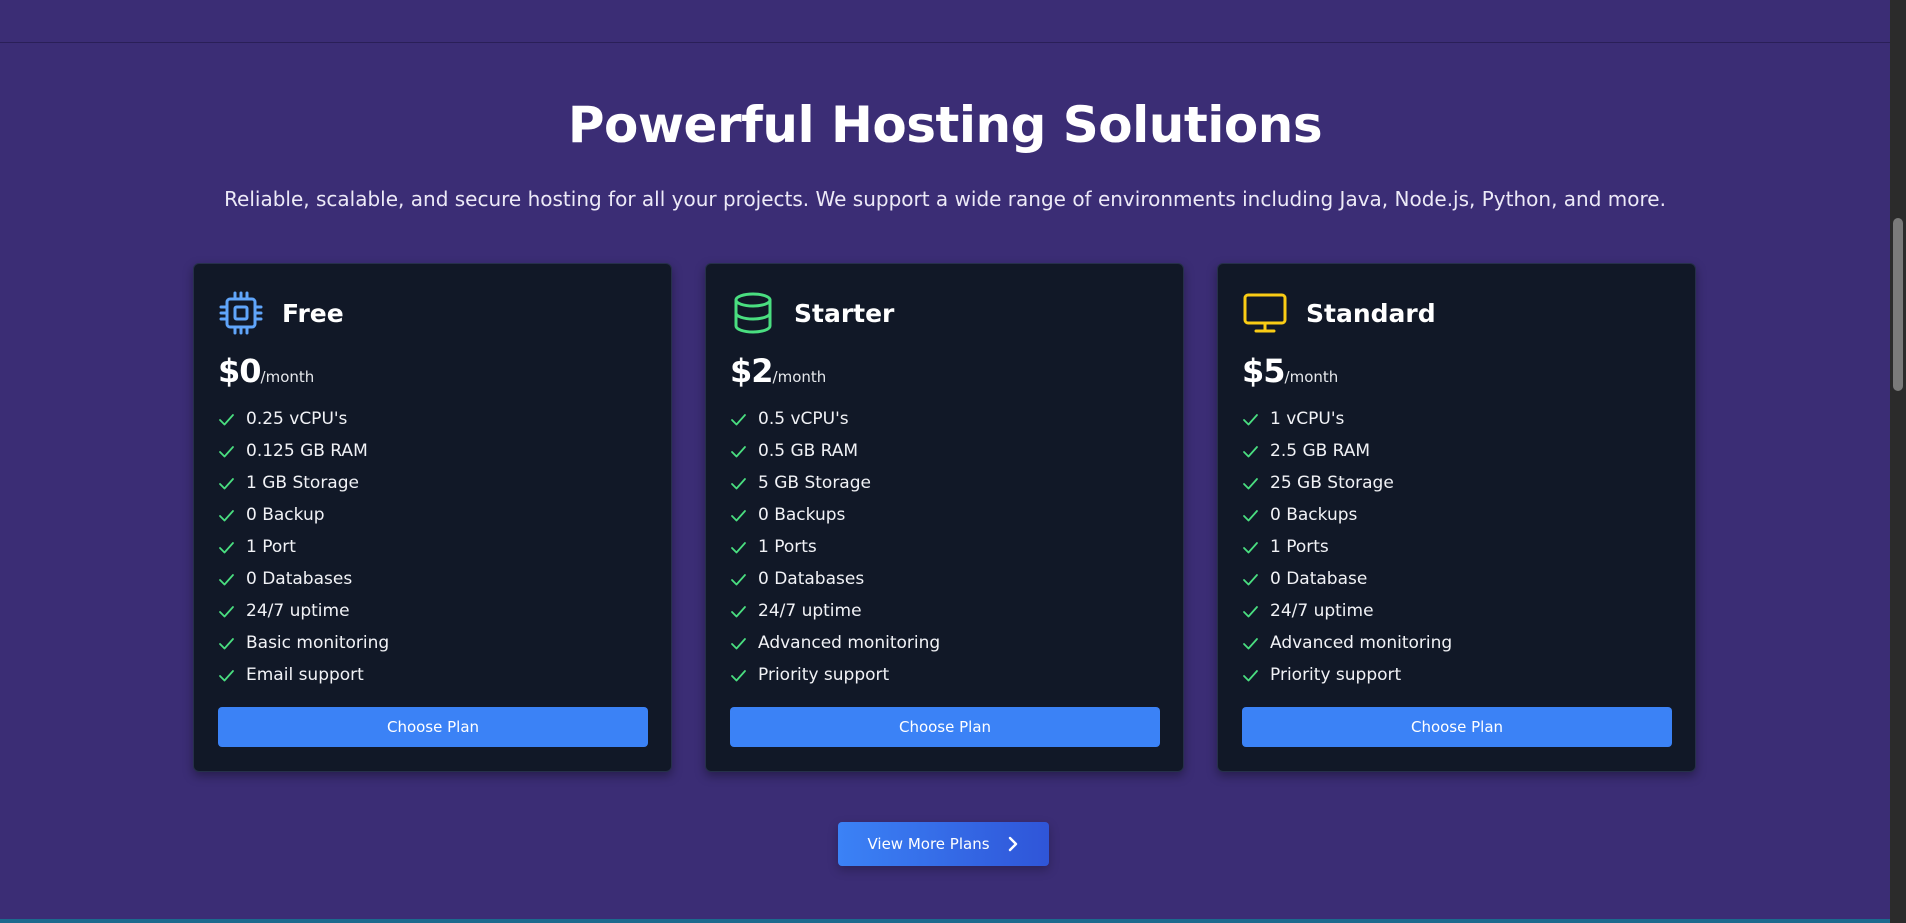  What do you see at coordinates (1332, 483) in the screenshot?
I see `feature-text: 25 GB Storage` at bounding box center [1332, 483].